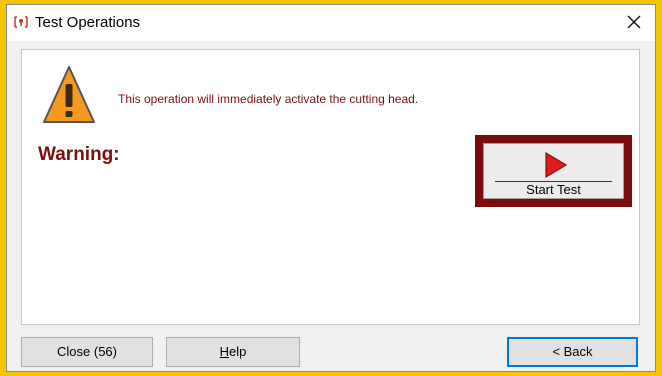 Image resolution: width=662 pixels, height=376 pixels. I want to click on warning-triangle-icon, so click(69, 95).